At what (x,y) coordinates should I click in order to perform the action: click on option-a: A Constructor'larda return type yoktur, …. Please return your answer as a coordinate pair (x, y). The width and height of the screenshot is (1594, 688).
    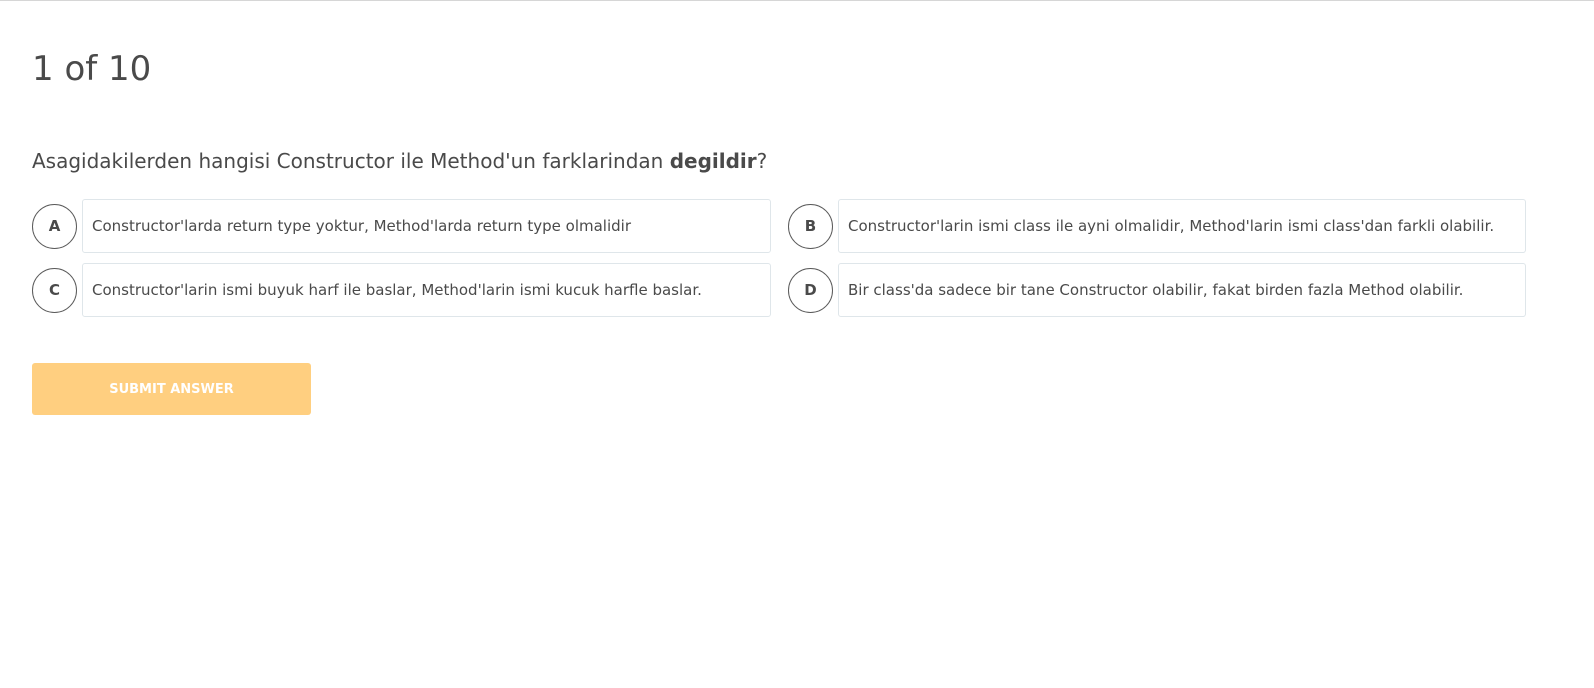
    Looking at the image, I should click on (401, 226).